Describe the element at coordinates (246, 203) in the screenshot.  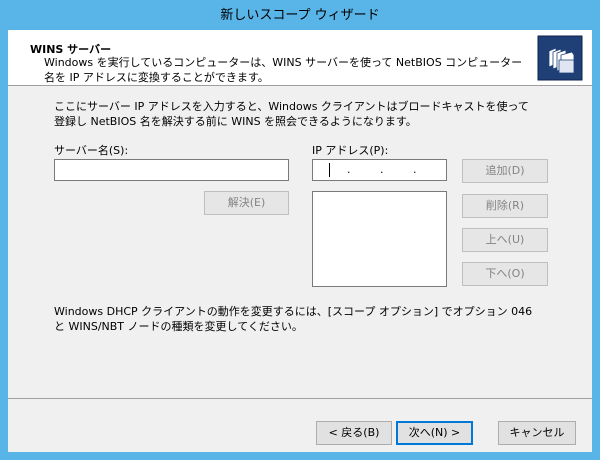
I see `resolve-button: 解決(E)` at that location.